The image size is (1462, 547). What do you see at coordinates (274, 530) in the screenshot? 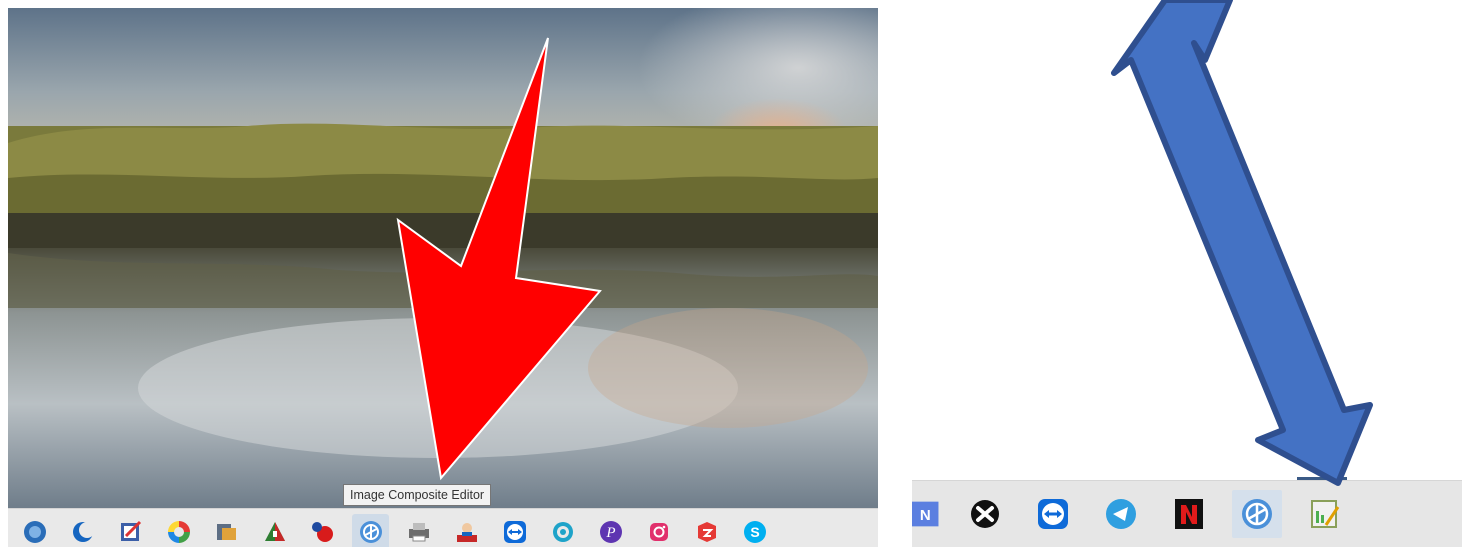
I see `photo-tile-icon` at bounding box center [274, 530].